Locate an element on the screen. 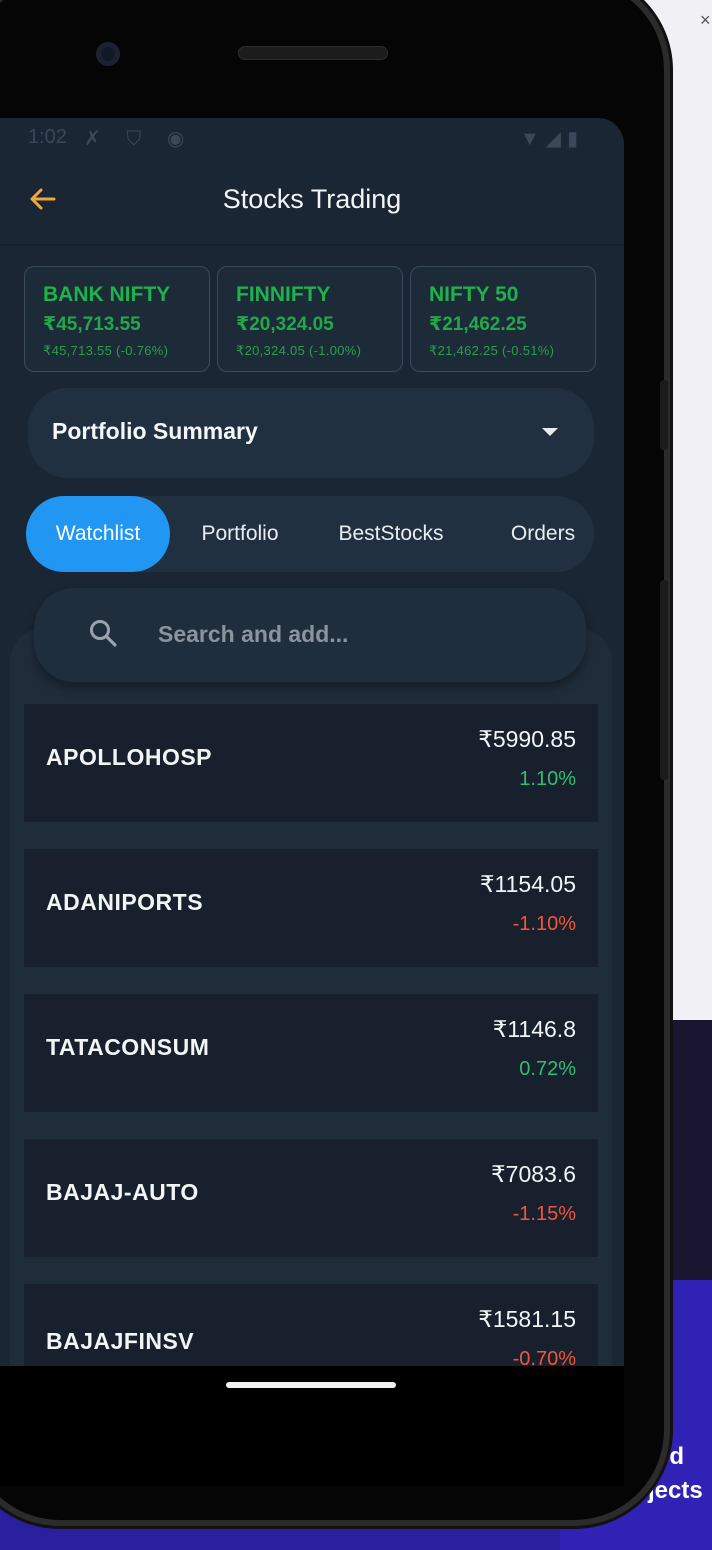 This screenshot has width=712, height=1550. caret-down-icon is located at coordinates (550, 432).